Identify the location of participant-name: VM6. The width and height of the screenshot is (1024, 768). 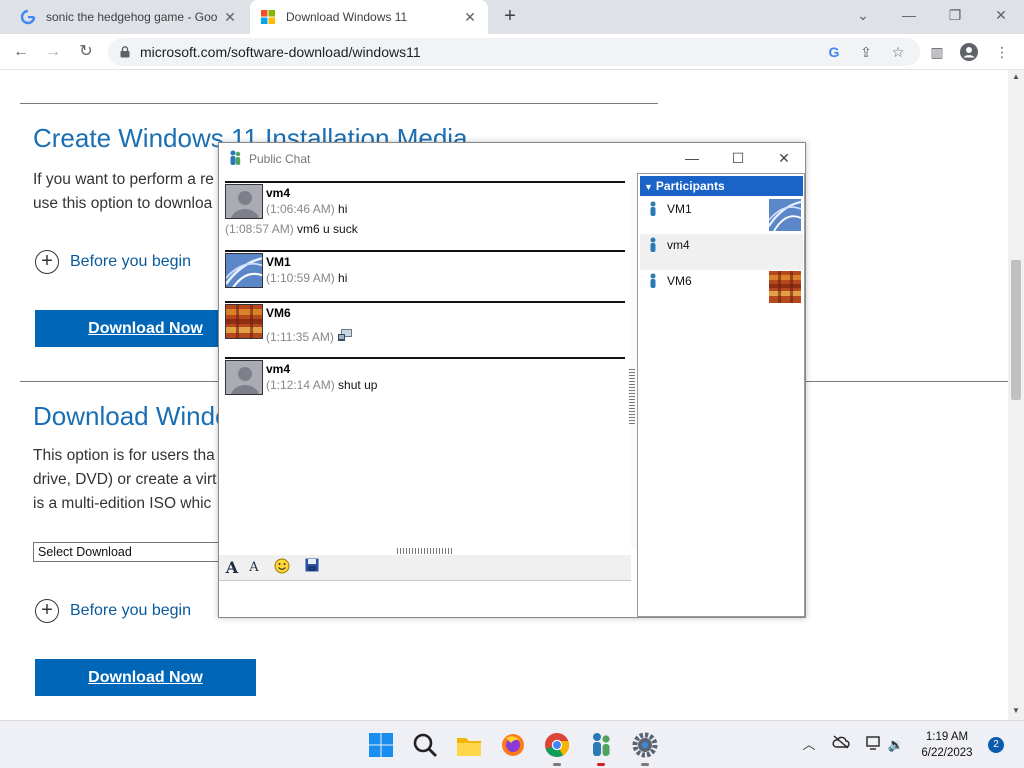
(679, 281).